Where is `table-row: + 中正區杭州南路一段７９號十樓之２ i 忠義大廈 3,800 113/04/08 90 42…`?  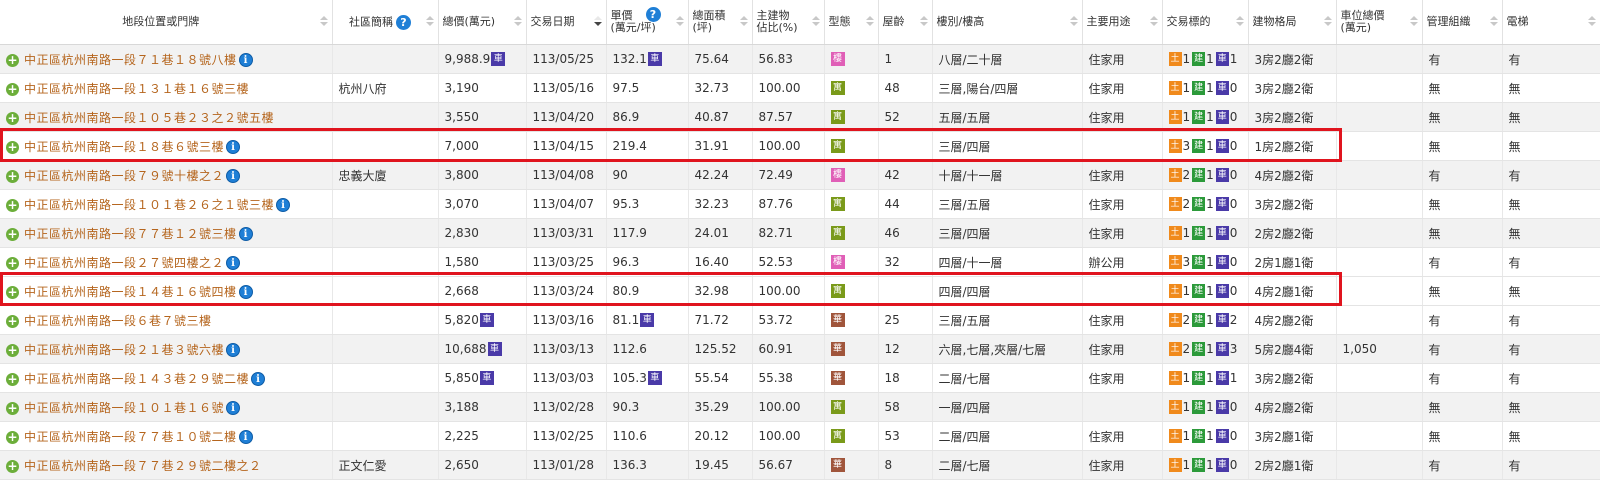
table-row: + 中正區杭州南路一段７９號十樓之２ i 忠義大廈 3,800 113/04/08 90 42… is located at coordinates (800, 175).